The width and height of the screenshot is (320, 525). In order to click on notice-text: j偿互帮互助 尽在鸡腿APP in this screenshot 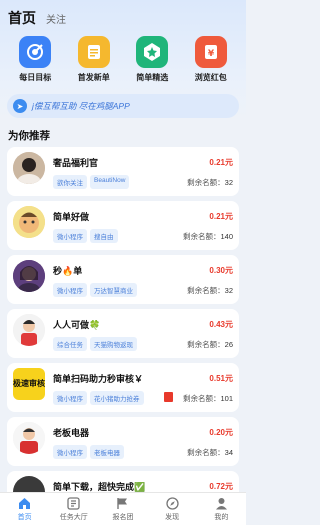, I will do `click(81, 106)`.